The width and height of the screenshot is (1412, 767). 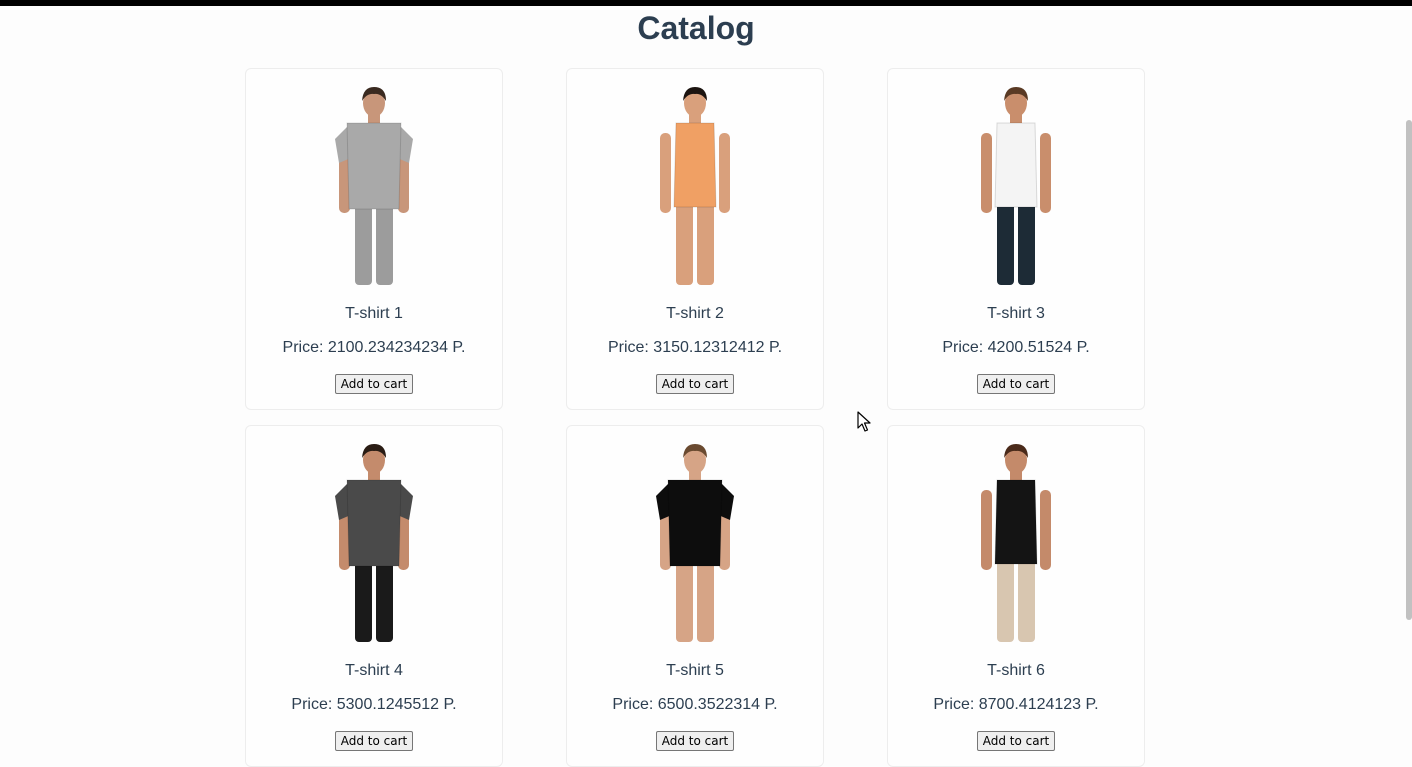 I want to click on product-price: Price: 2100.234234234 P., so click(x=374, y=347).